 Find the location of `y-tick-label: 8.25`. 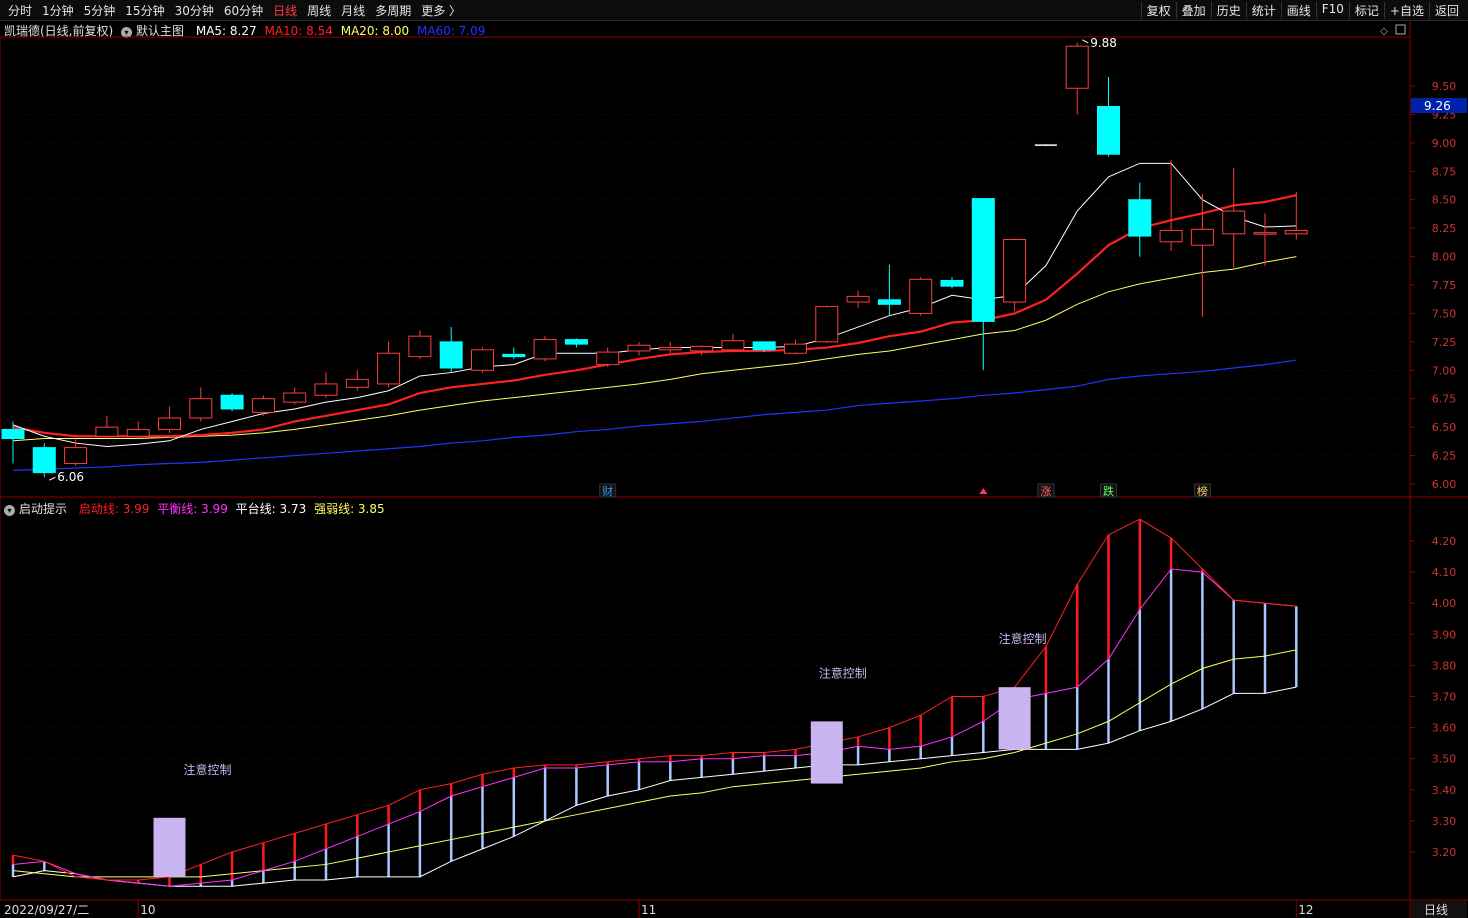

y-tick-label: 8.25 is located at coordinates (1444, 228).